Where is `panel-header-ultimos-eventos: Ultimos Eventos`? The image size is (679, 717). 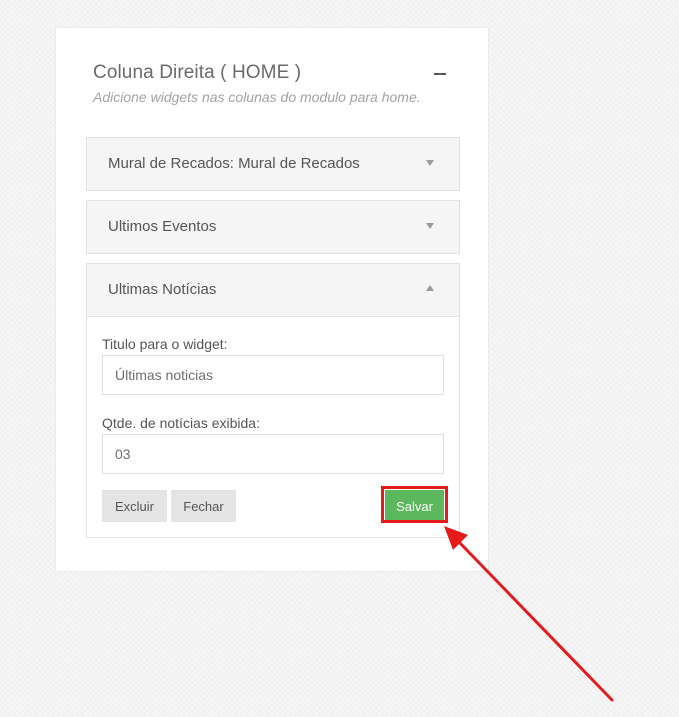 panel-header-ultimos-eventos: Ultimos Eventos is located at coordinates (273, 227).